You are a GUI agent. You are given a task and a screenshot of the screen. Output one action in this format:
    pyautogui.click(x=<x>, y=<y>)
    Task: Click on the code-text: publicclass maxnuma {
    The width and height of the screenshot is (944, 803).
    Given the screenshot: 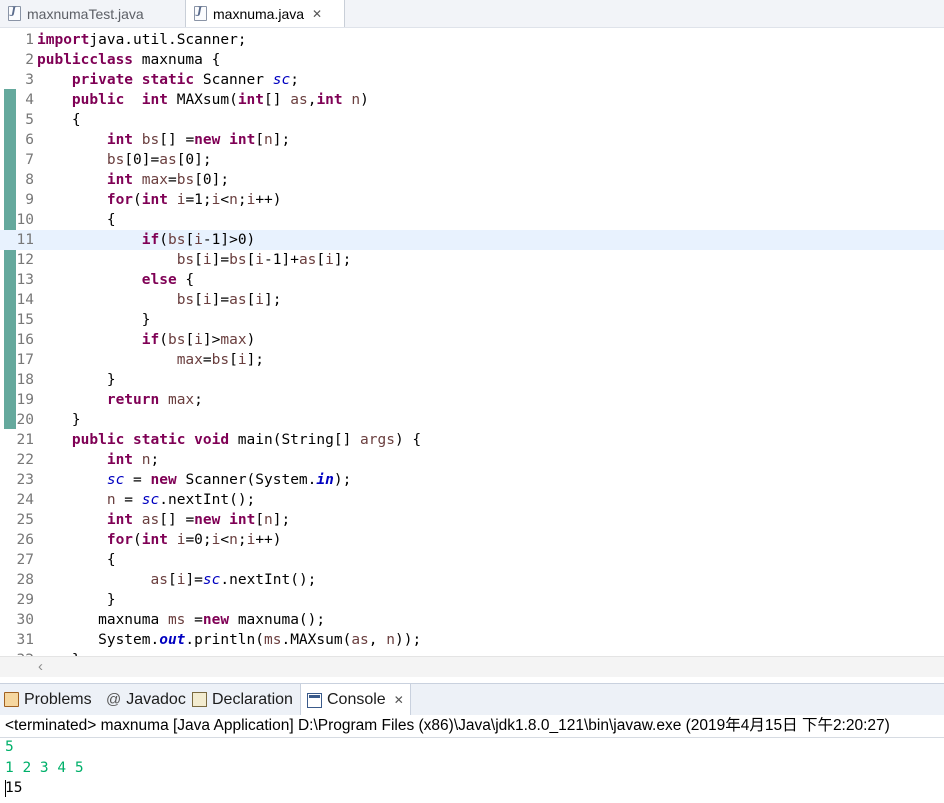 What is the action you would take?
    pyautogui.click(x=128, y=60)
    